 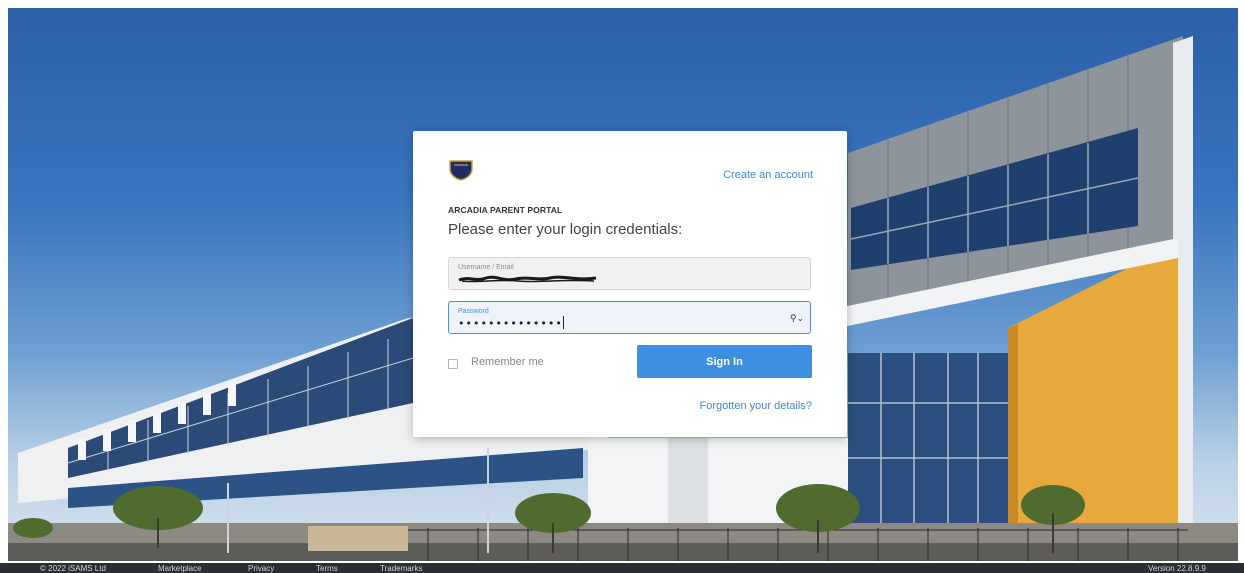 What do you see at coordinates (755, 406) in the screenshot?
I see `forgotten-details-link: Forgotten your details?` at bounding box center [755, 406].